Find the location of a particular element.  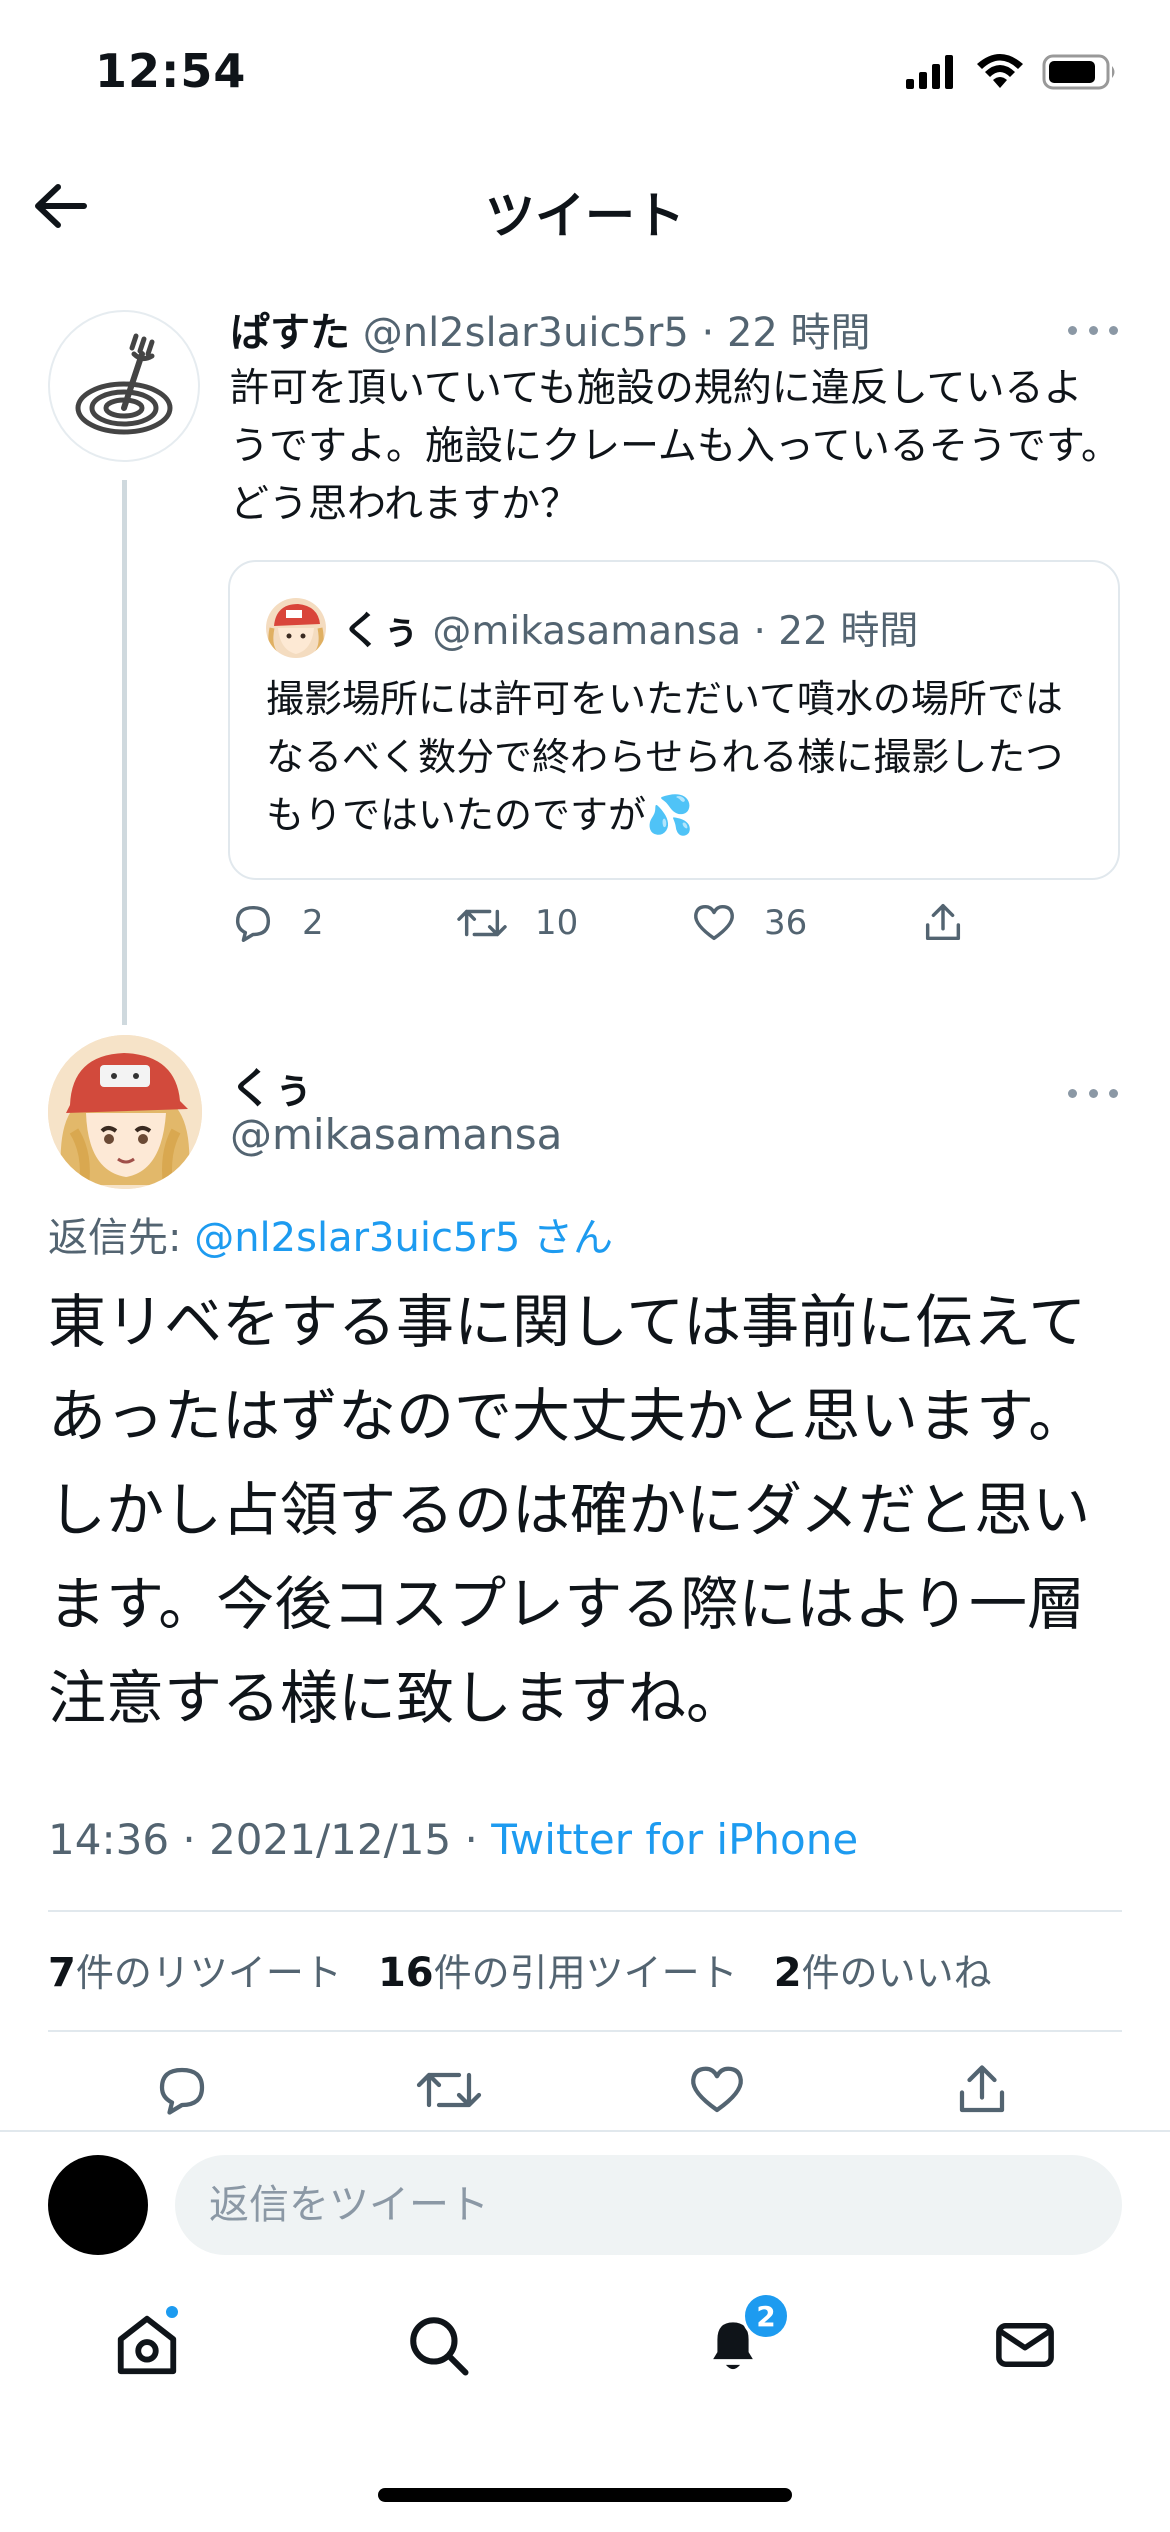

retweets-stat: 7件のリツイート is located at coordinates (195, 1973).